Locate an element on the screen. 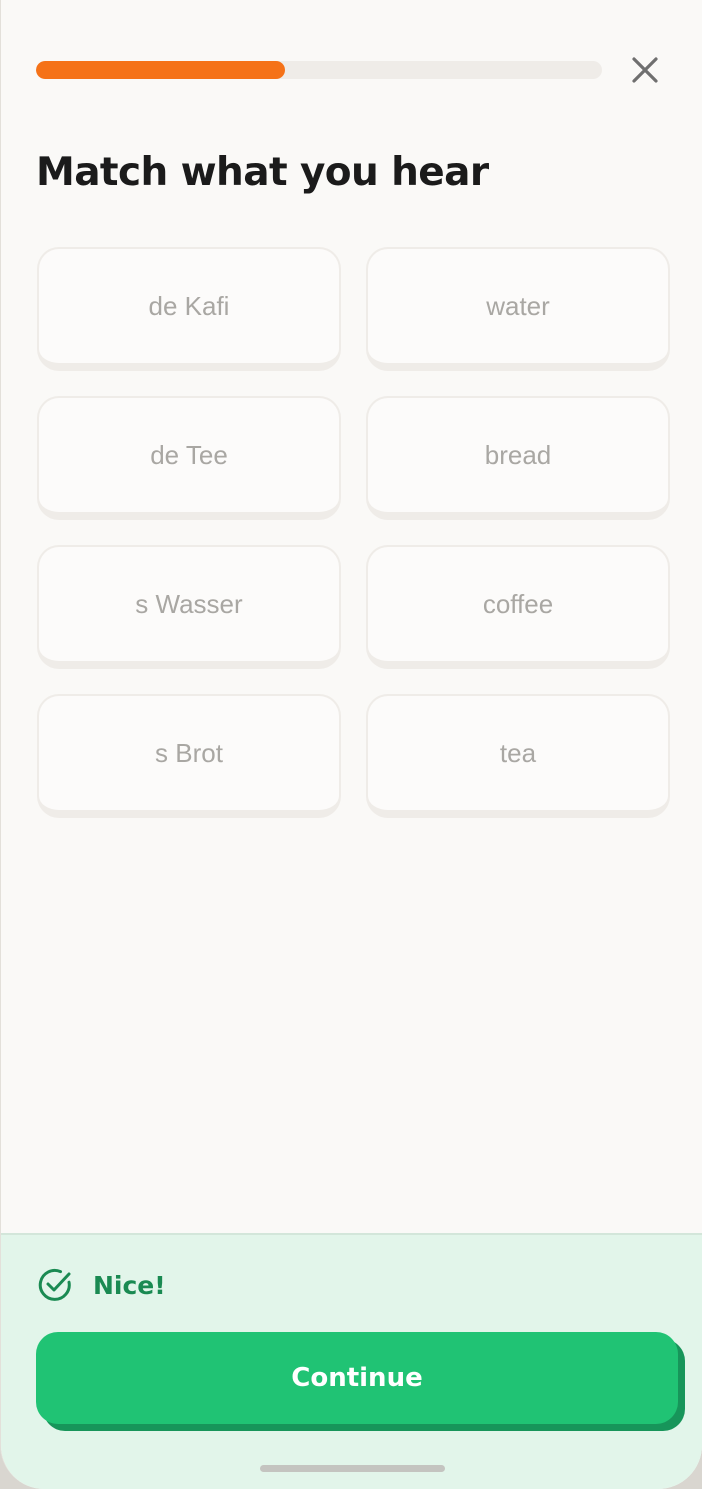  feedback-text: Nice! is located at coordinates (129, 1285).